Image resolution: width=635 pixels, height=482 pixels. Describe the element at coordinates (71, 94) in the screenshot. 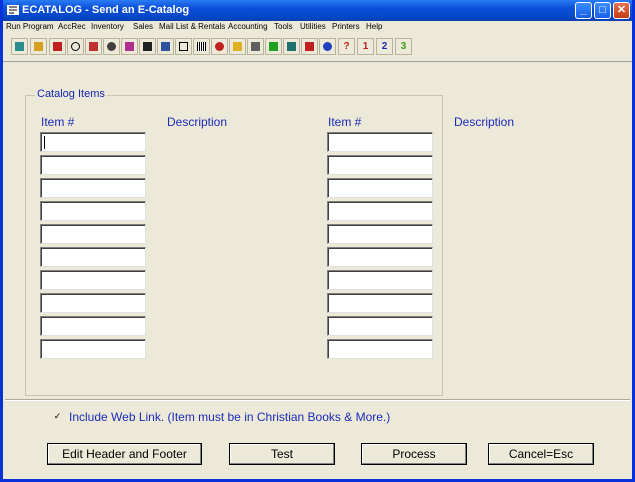

I see `group-title: Catalog Items` at that location.